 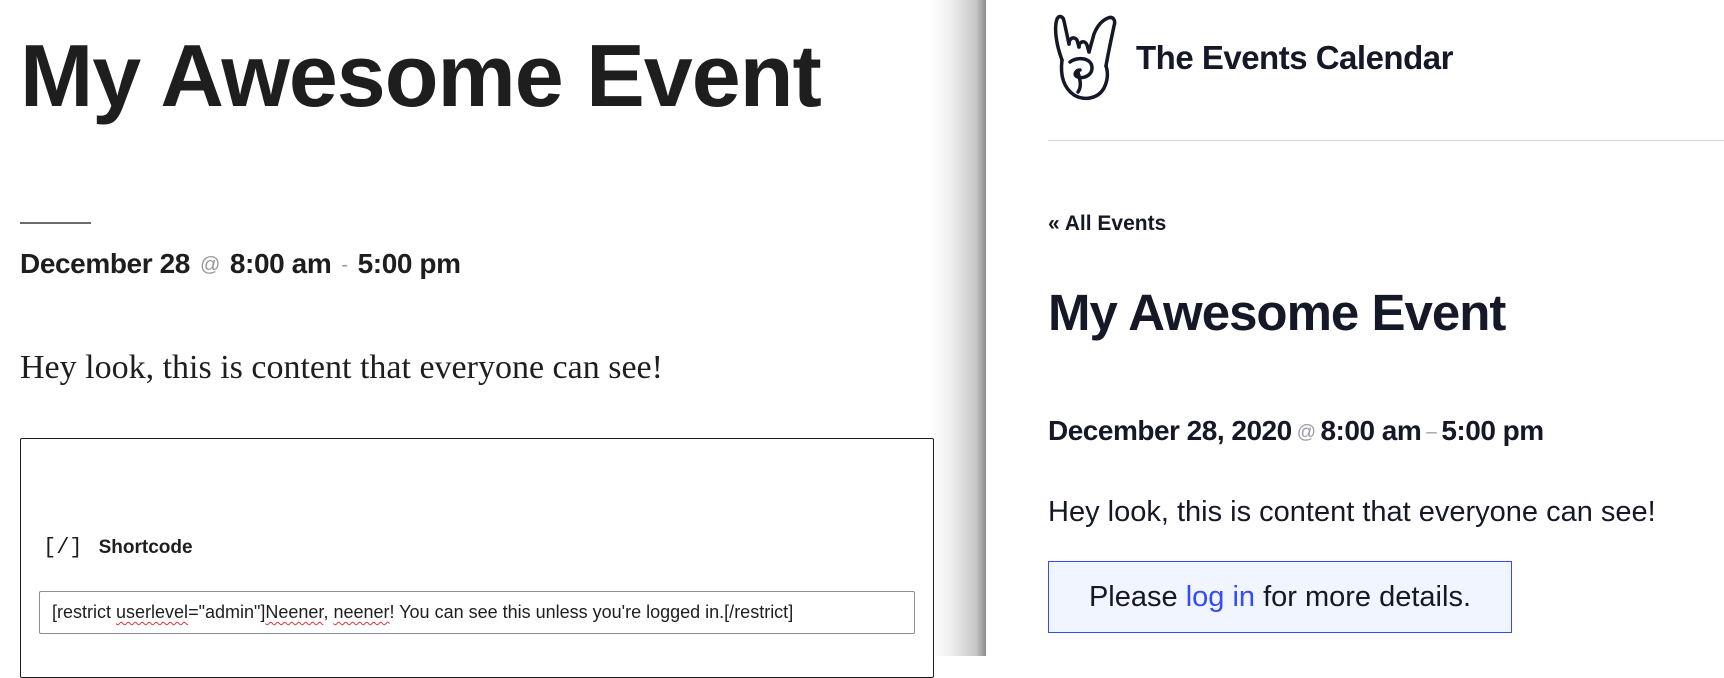 I want to click on restricted-content-notice: Please log in for more details., so click(x=1280, y=597).